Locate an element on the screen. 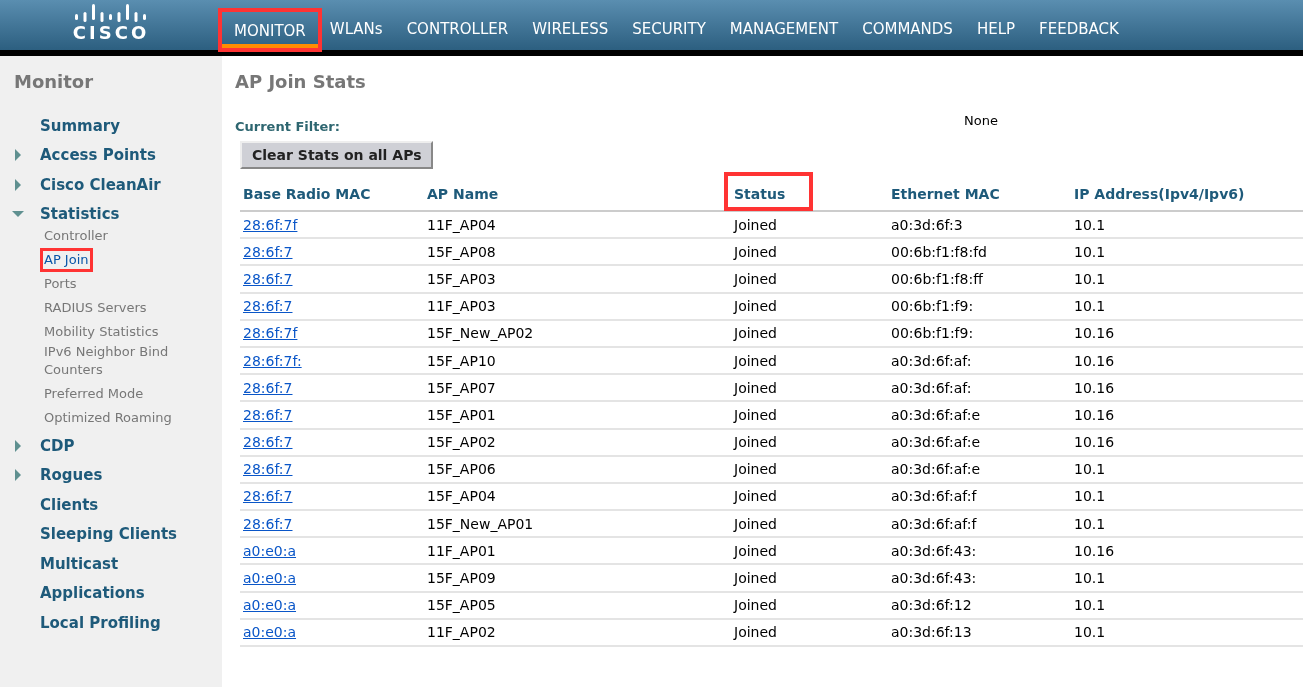  column-header: Status is located at coordinates (769, 191).